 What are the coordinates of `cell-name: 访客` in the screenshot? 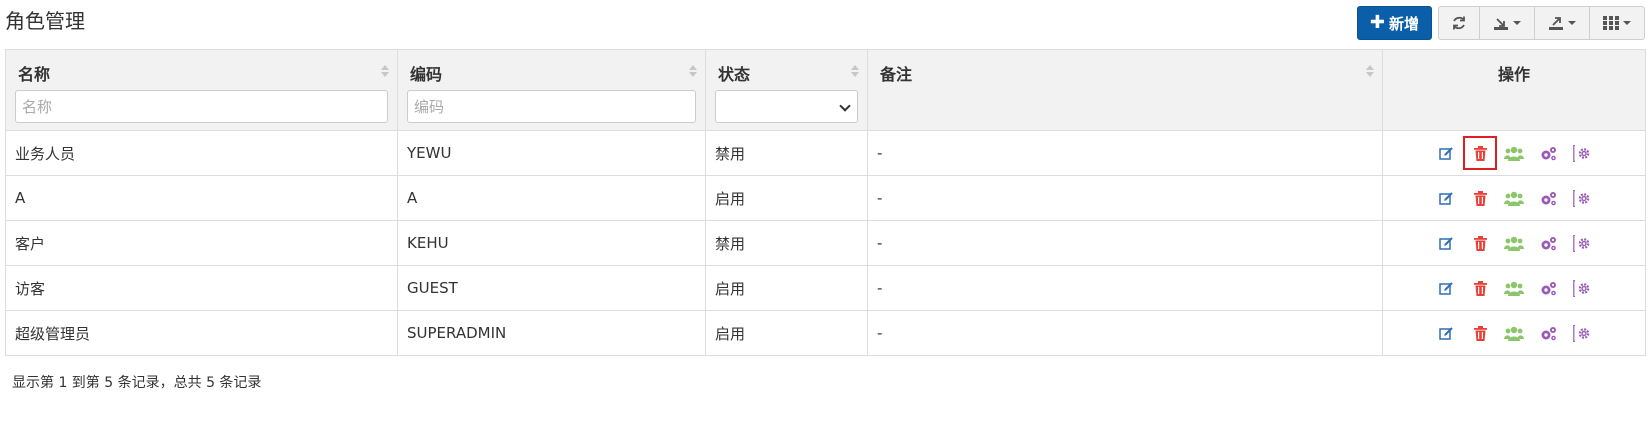 It's located at (201, 288).